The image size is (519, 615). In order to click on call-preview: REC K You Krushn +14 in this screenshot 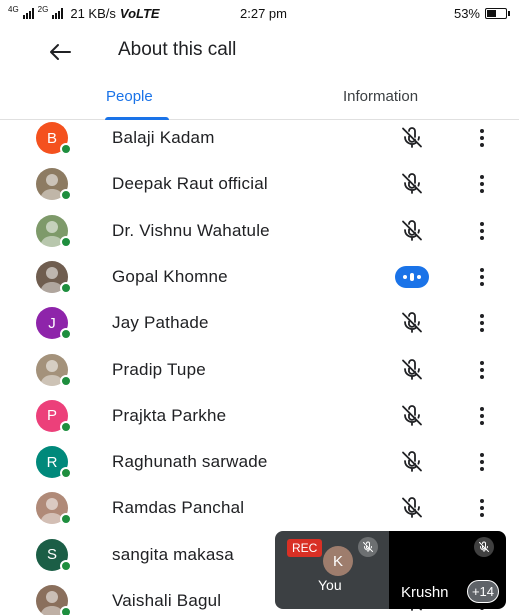, I will do `click(390, 570)`.